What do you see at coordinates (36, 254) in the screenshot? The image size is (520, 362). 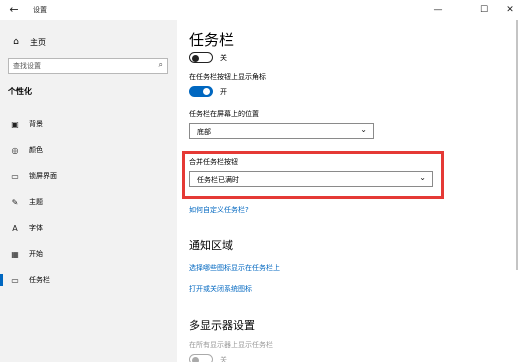 I see `sidebar-item-label: 开始` at bounding box center [36, 254].